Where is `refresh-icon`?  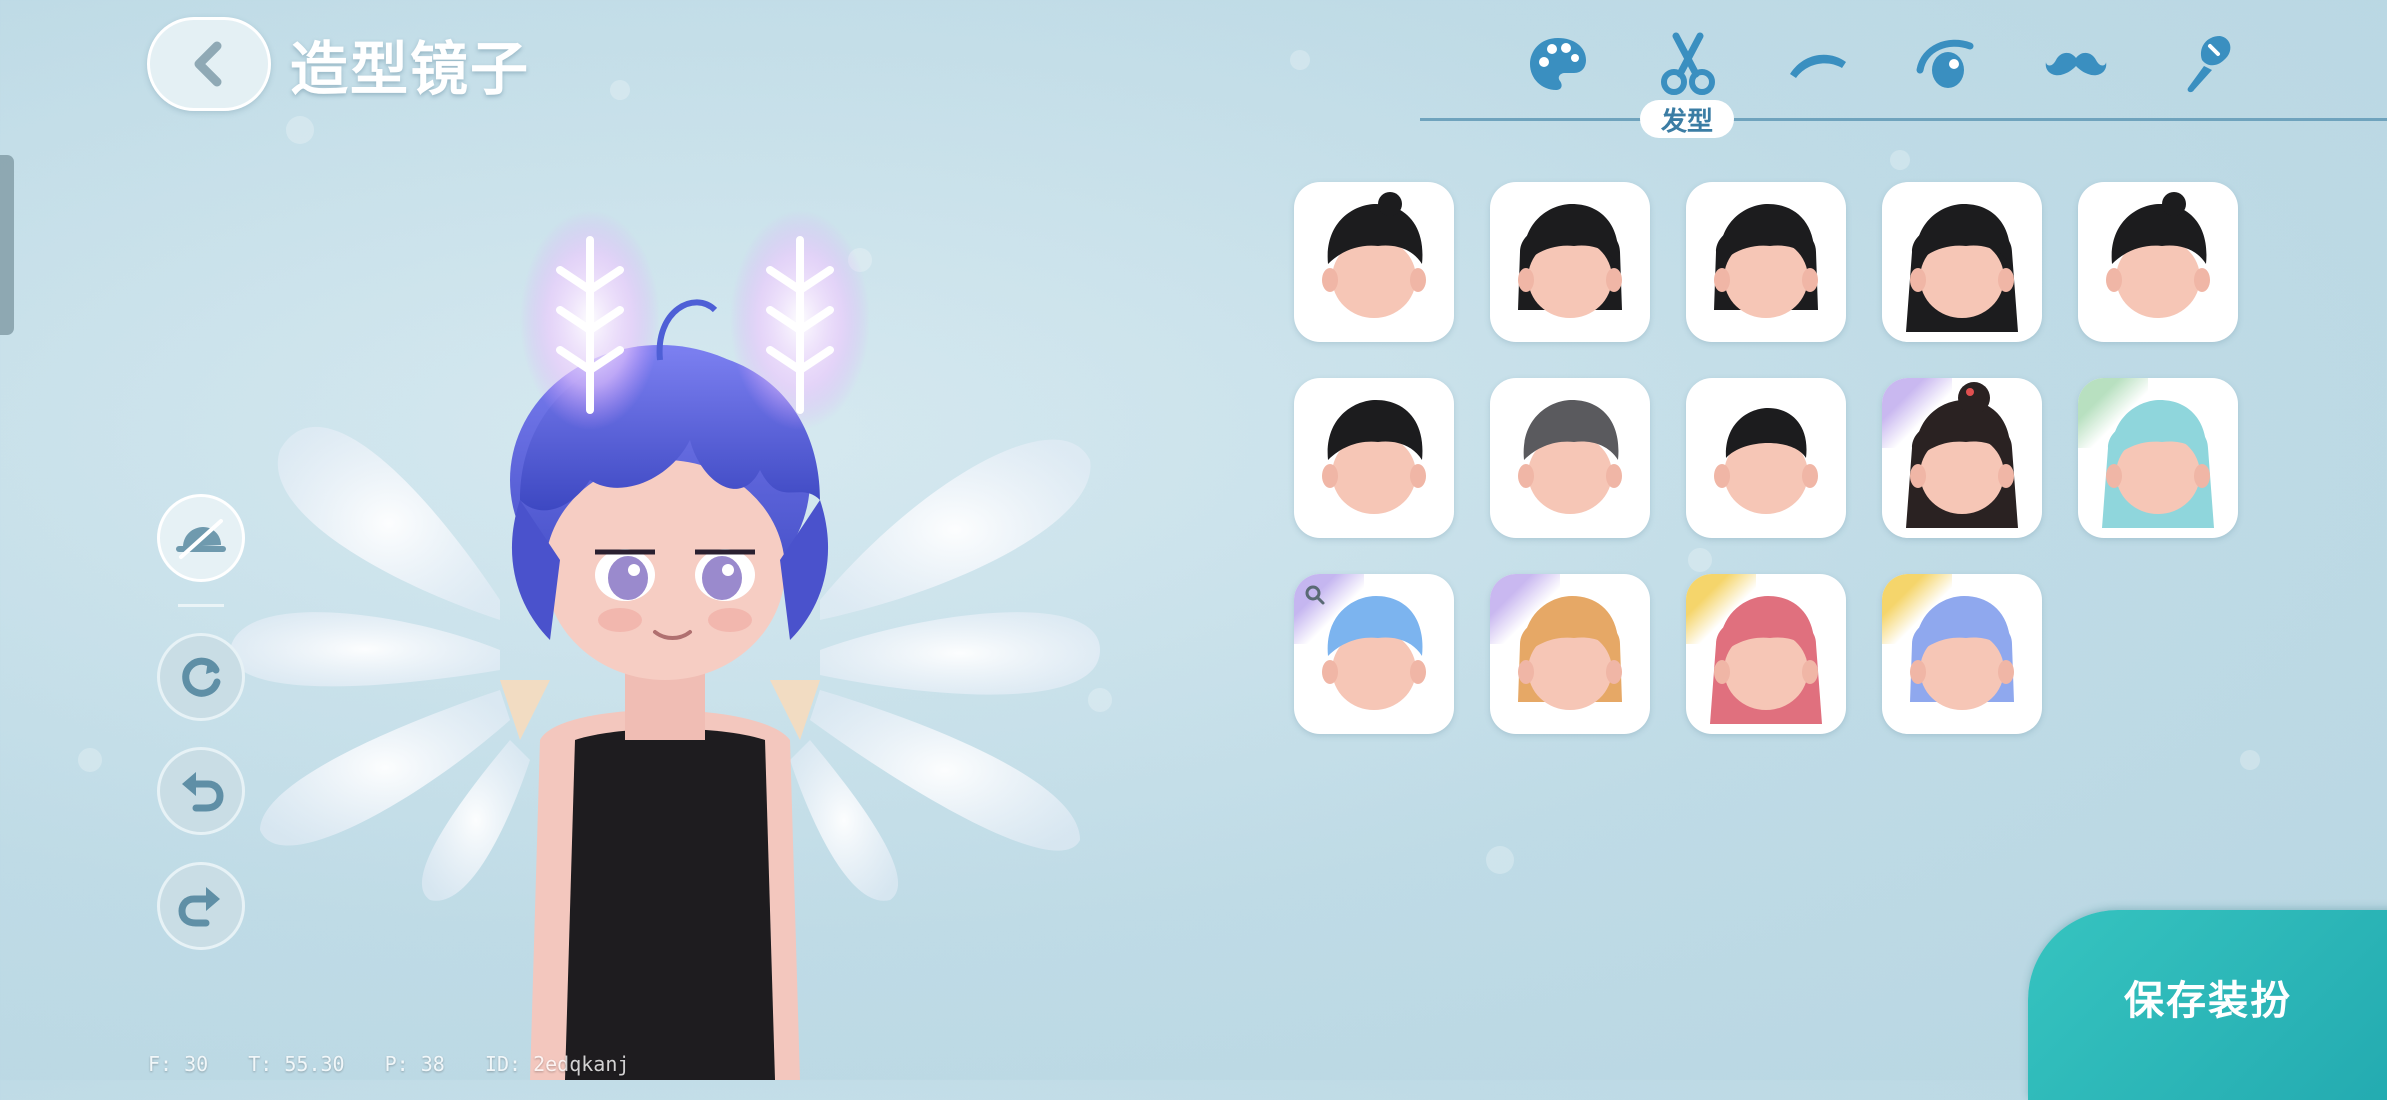 refresh-icon is located at coordinates (201, 677).